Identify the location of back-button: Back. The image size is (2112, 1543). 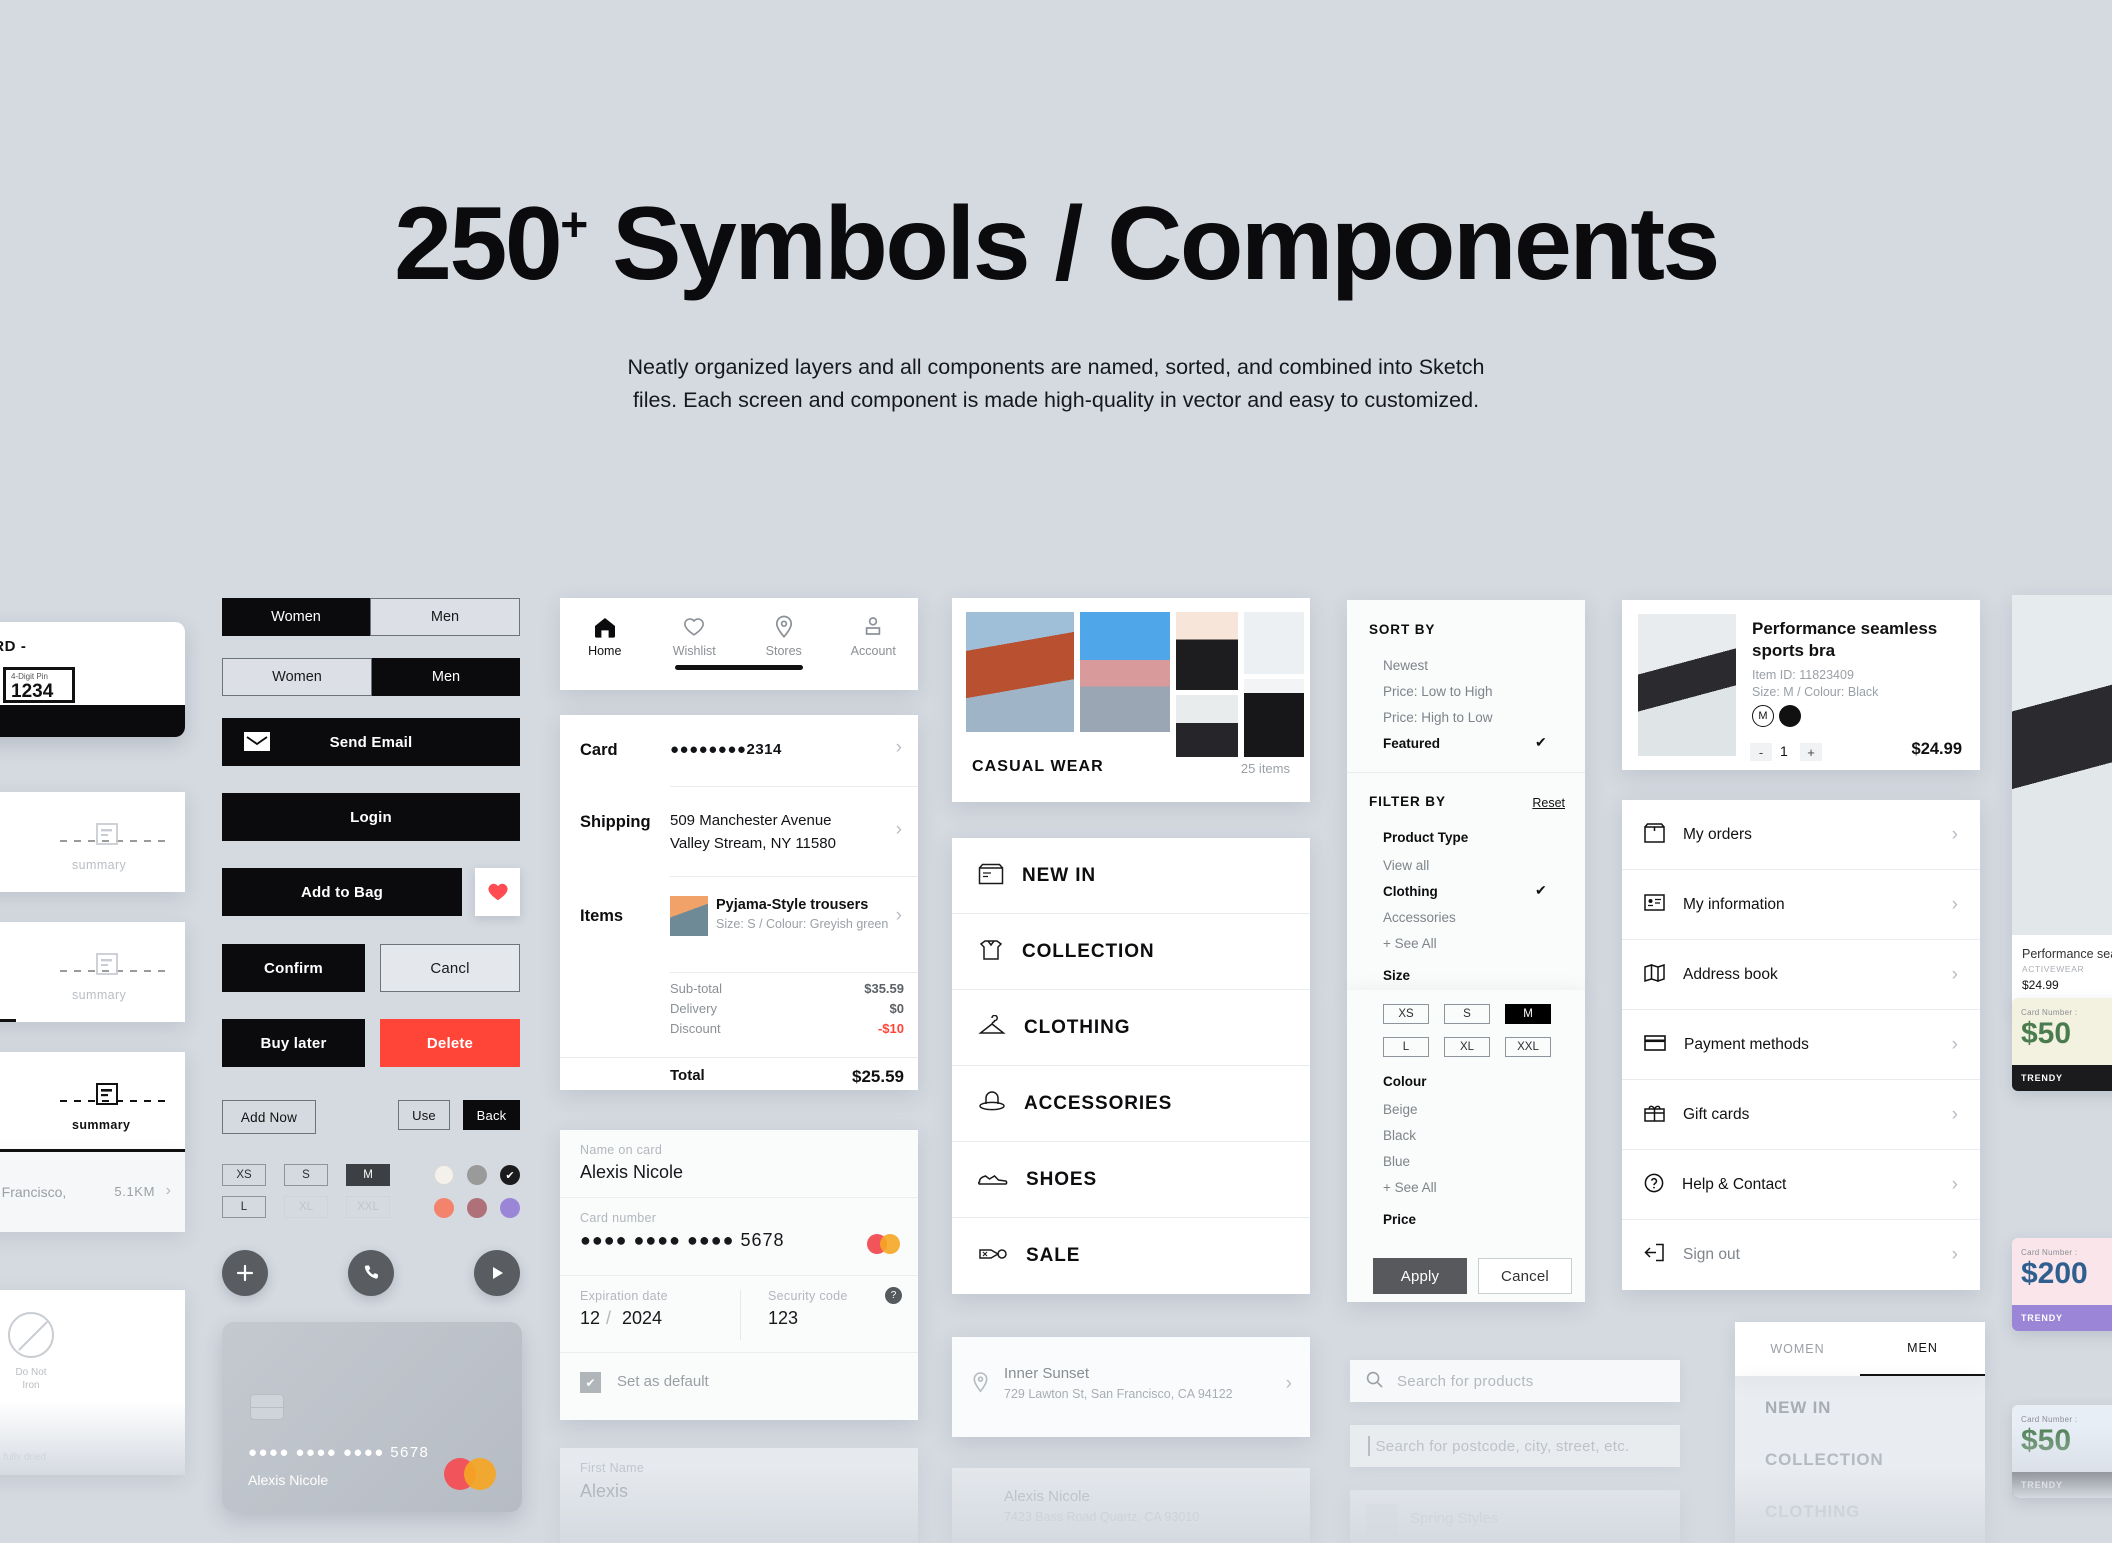
(491, 1115).